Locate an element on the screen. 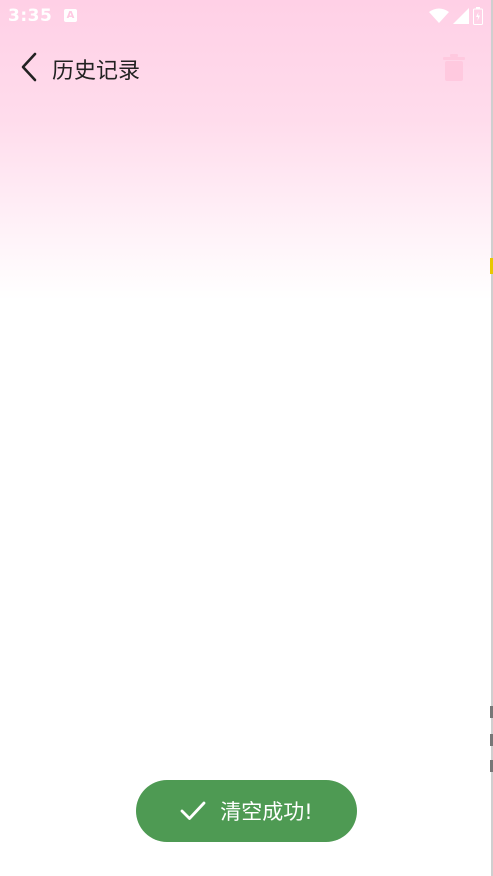 The height and width of the screenshot is (876, 493). toast: 清空成功! is located at coordinates (246, 811).